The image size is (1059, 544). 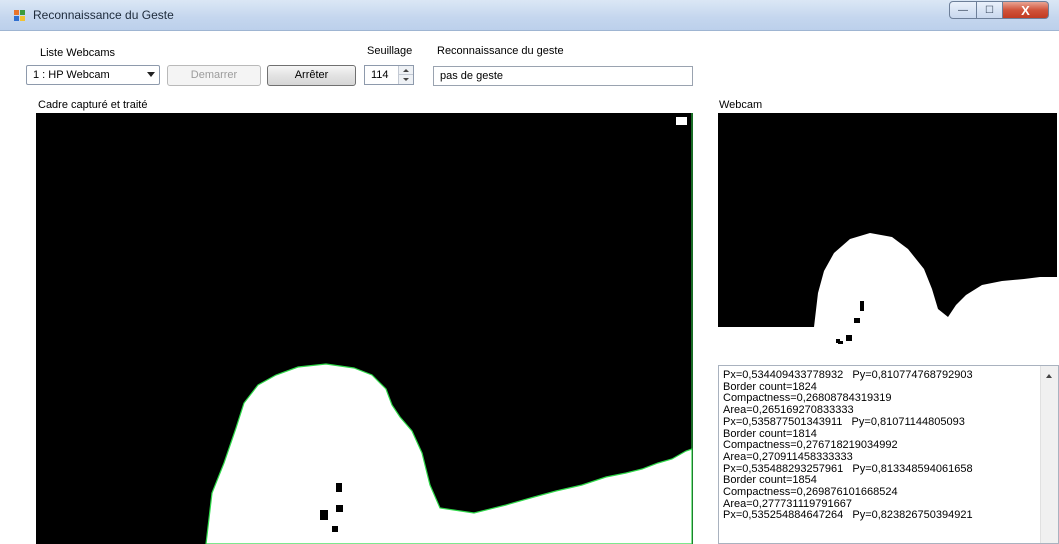 I want to click on close-icon: X, so click(x=1025, y=10).